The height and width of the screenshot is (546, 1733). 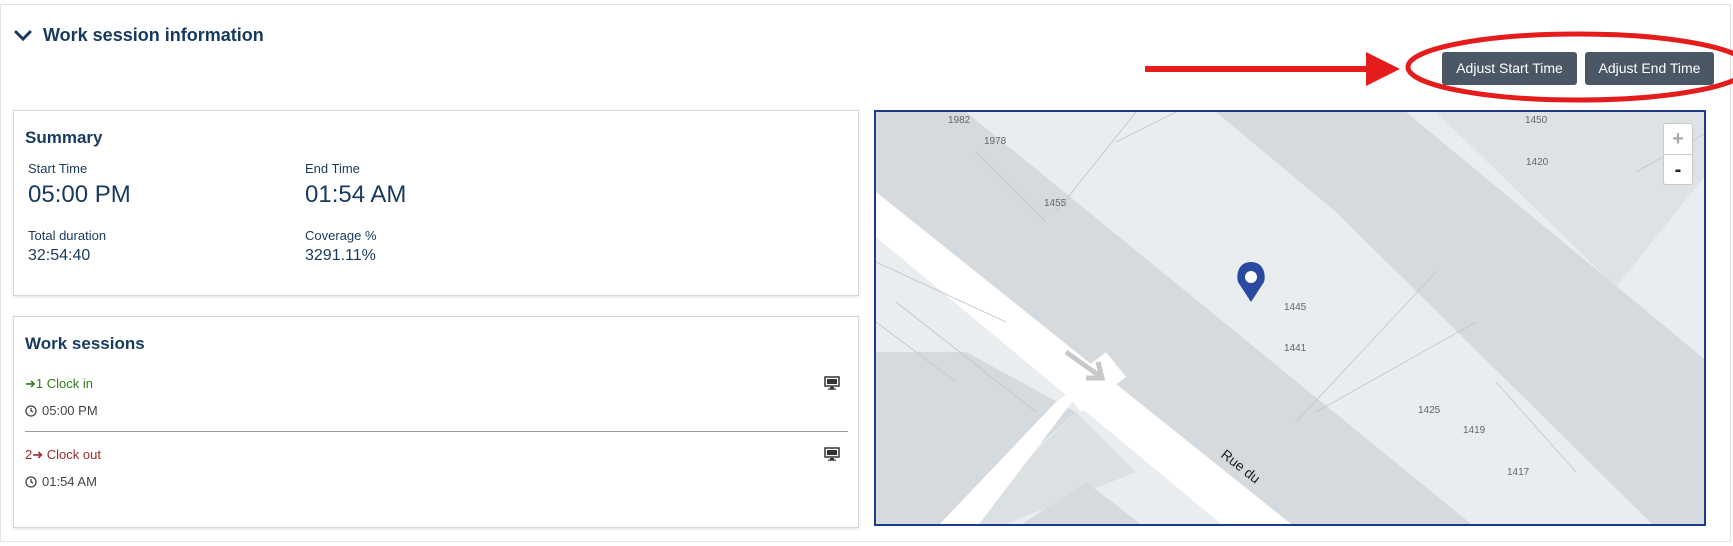 What do you see at coordinates (1509, 68) in the screenshot?
I see `adjust-start-time-button: Adjust Start Time` at bounding box center [1509, 68].